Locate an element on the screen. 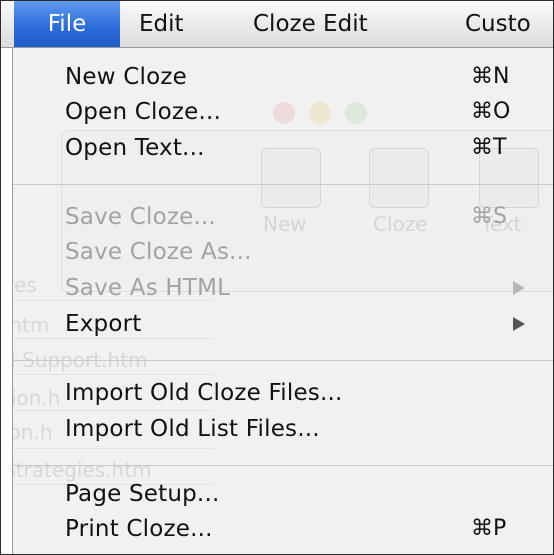 The height and width of the screenshot is (555, 554). menu-custom-truncated: Custo is located at coordinates (498, 24).